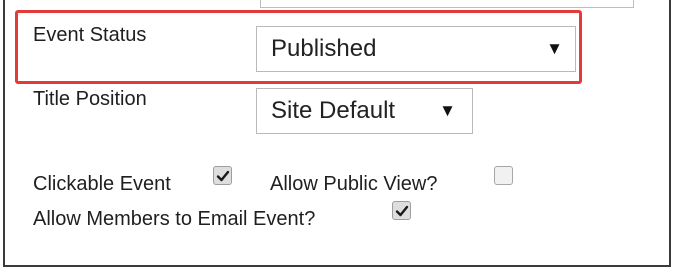  I want to click on title-position-label: Title Position, so click(90, 99).